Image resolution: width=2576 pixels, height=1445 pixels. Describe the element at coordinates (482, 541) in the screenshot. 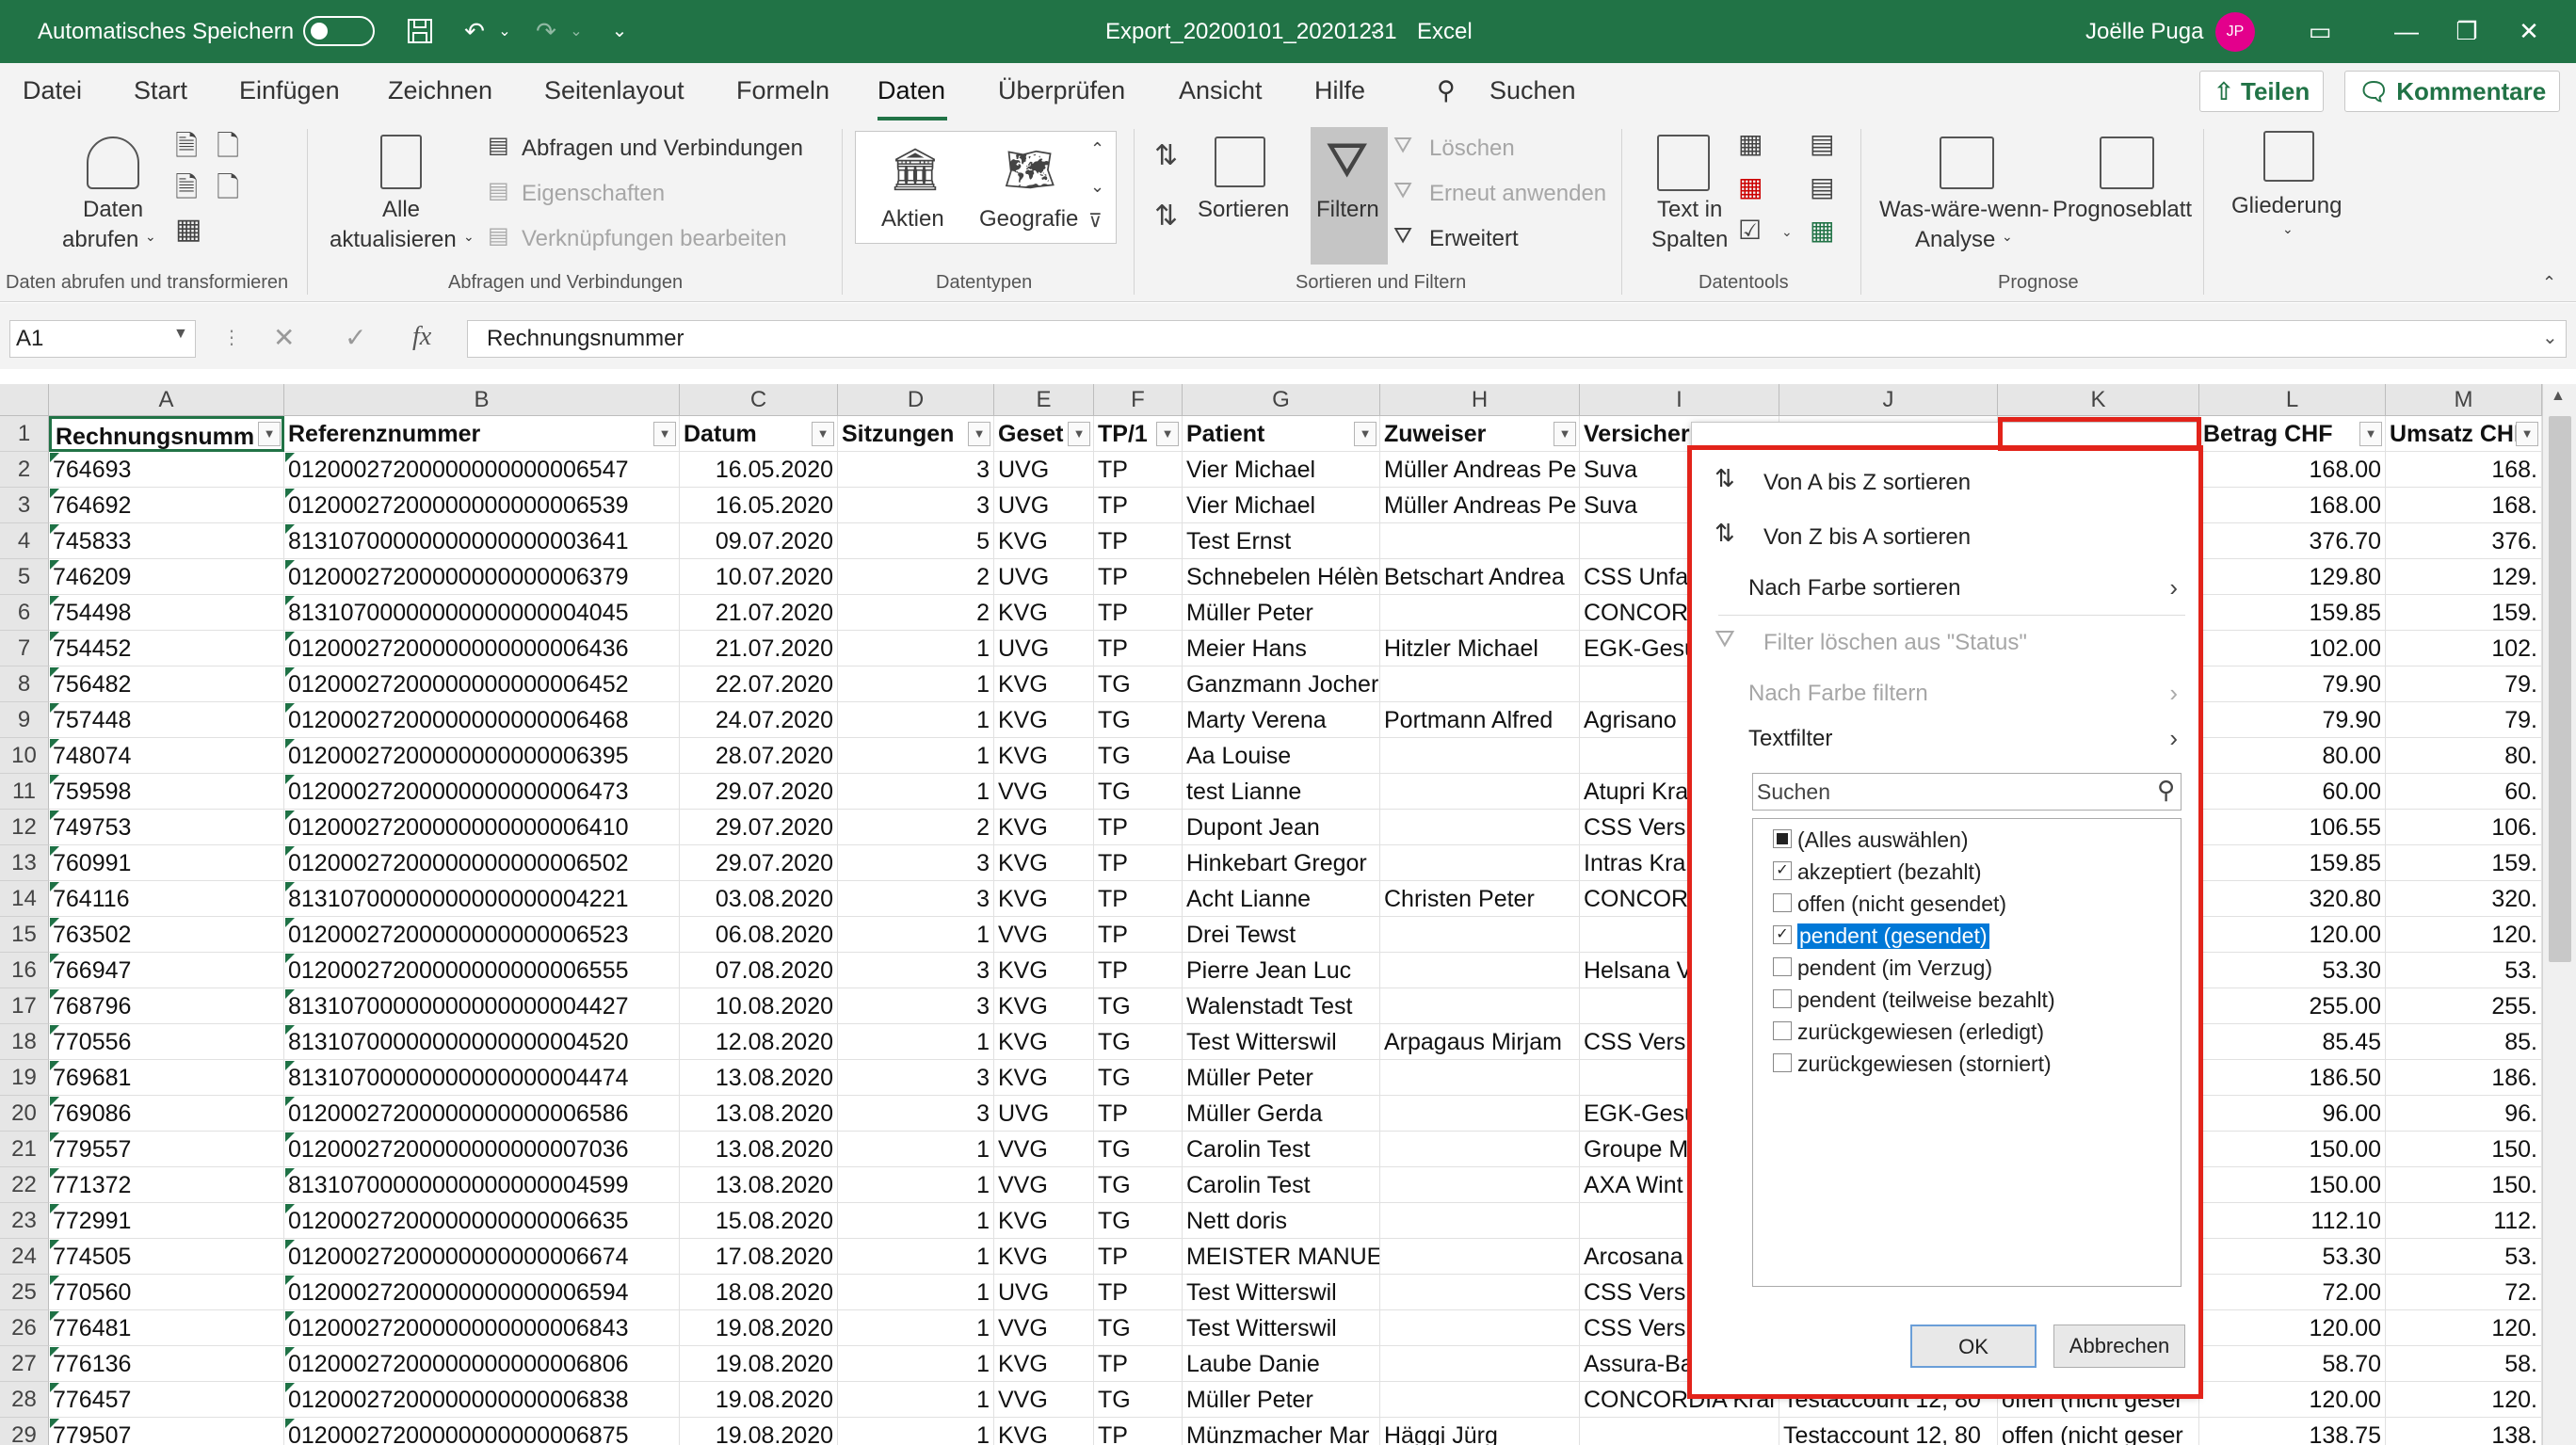

I see `table-cell: 81310700000000000000003641` at that location.